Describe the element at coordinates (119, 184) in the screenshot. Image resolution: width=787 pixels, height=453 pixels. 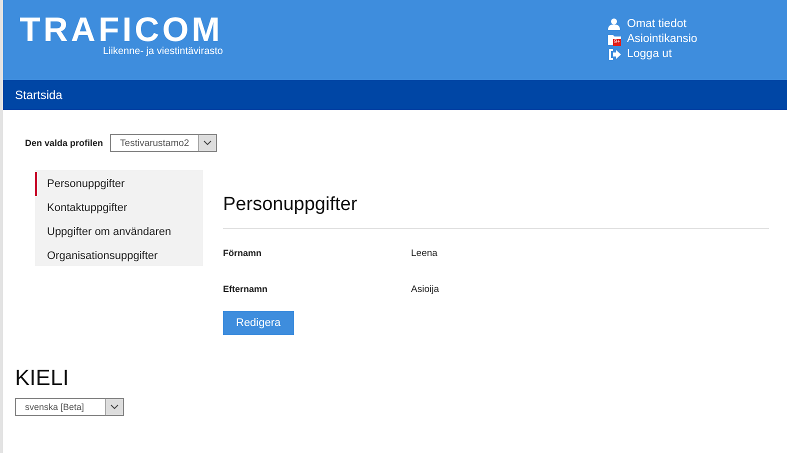
I see `sidebar-item: Personuppgifter` at that location.